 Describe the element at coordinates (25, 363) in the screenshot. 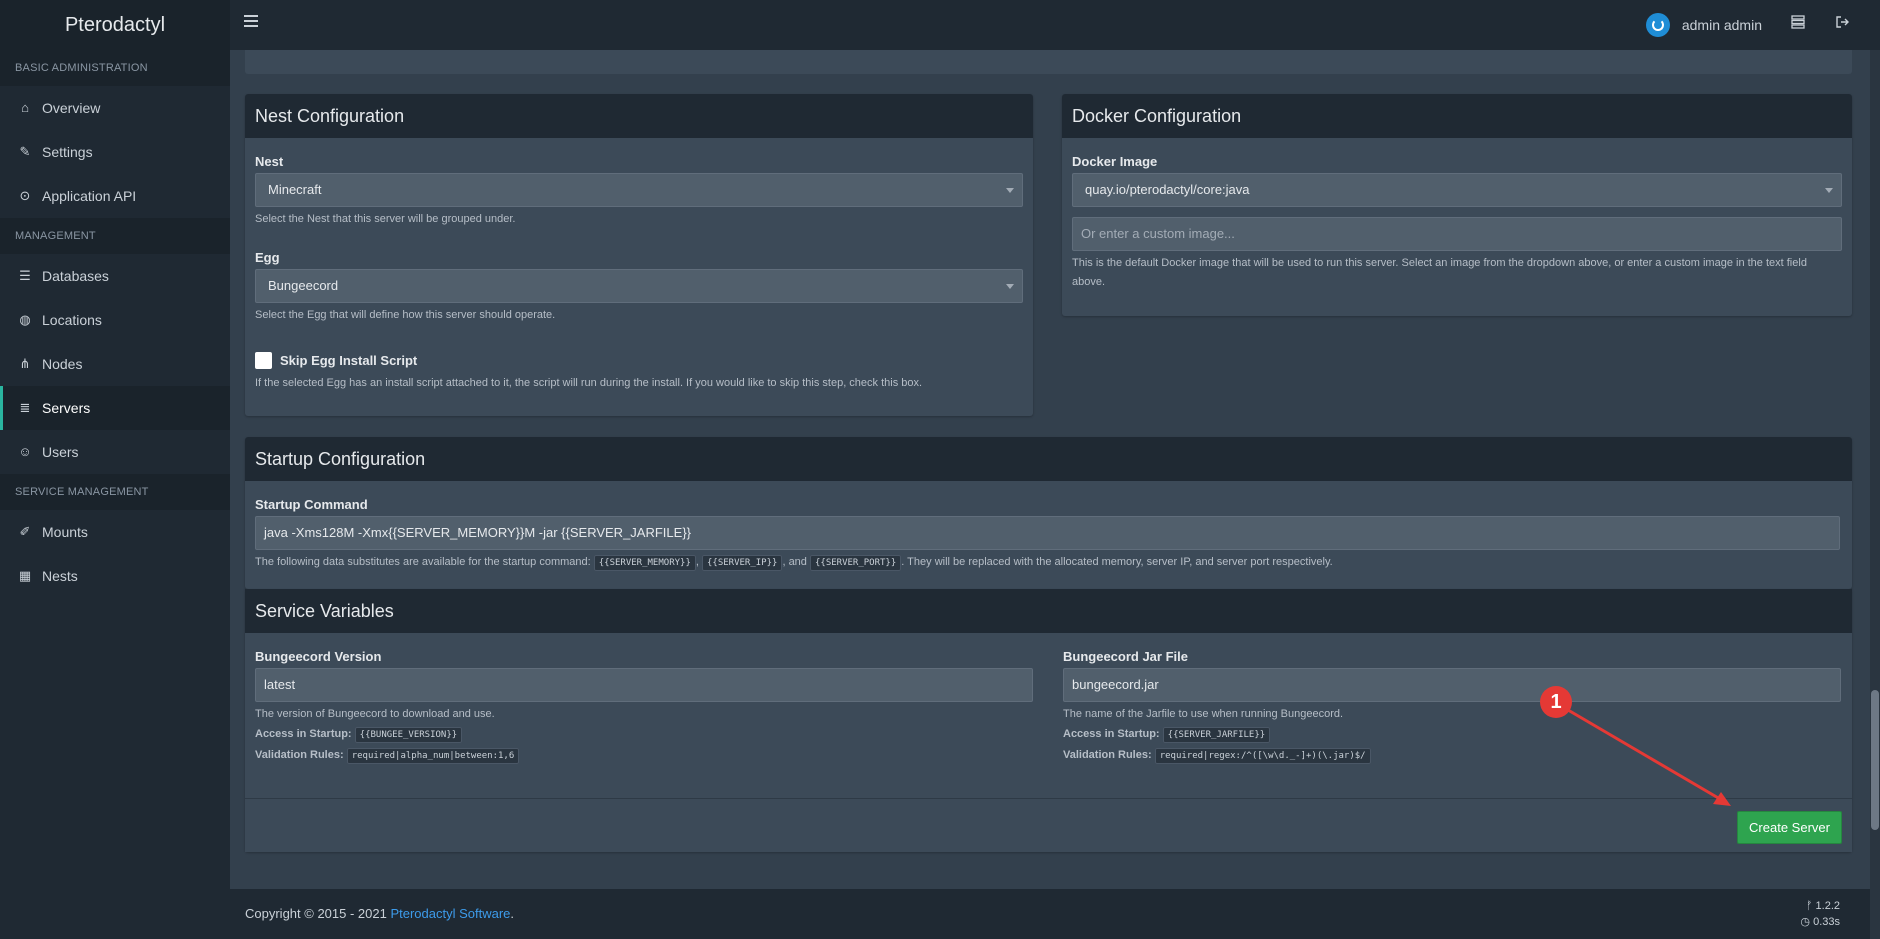

I see `sitemap-icon: ⋔` at that location.